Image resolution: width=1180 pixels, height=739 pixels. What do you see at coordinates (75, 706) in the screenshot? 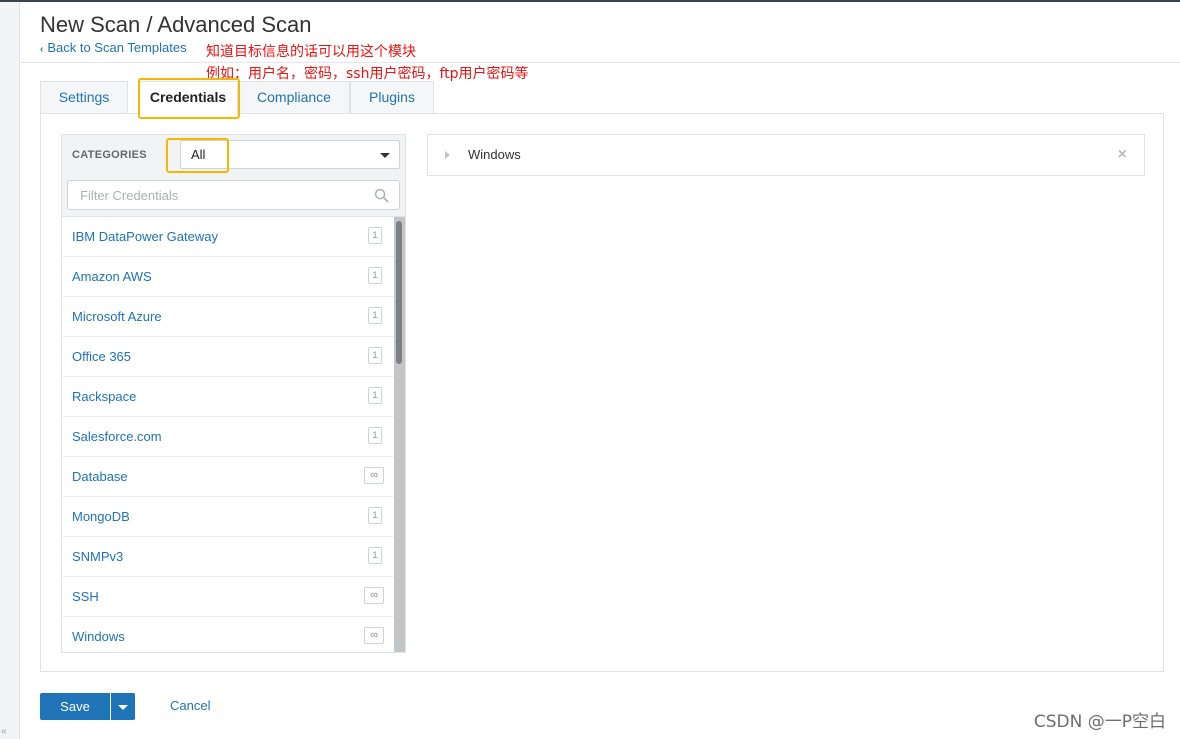
I see `save-button: Save` at bounding box center [75, 706].